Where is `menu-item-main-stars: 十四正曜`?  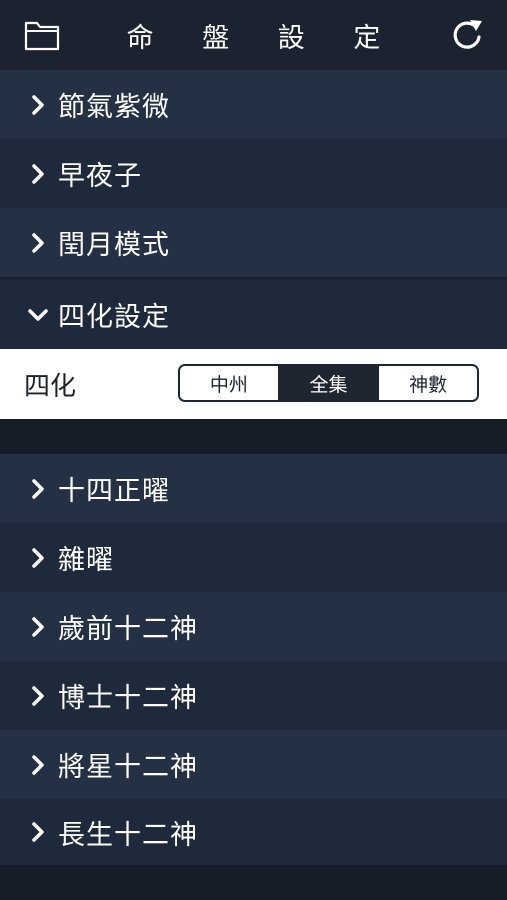 menu-item-main-stars: 十四正曜 is located at coordinates (253, 488).